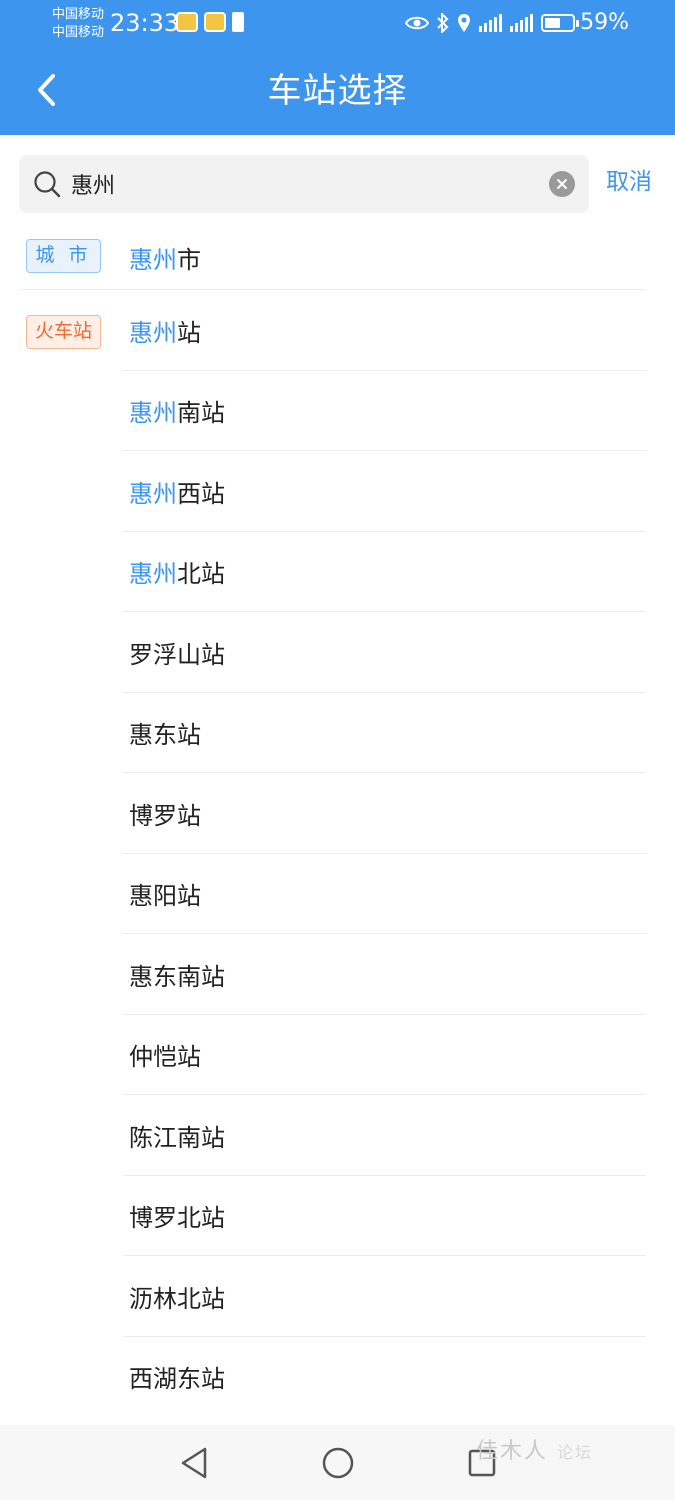 This screenshot has width=675, height=1500. Describe the element at coordinates (145, 23) in the screenshot. I see `clock: 23:33` at that location.